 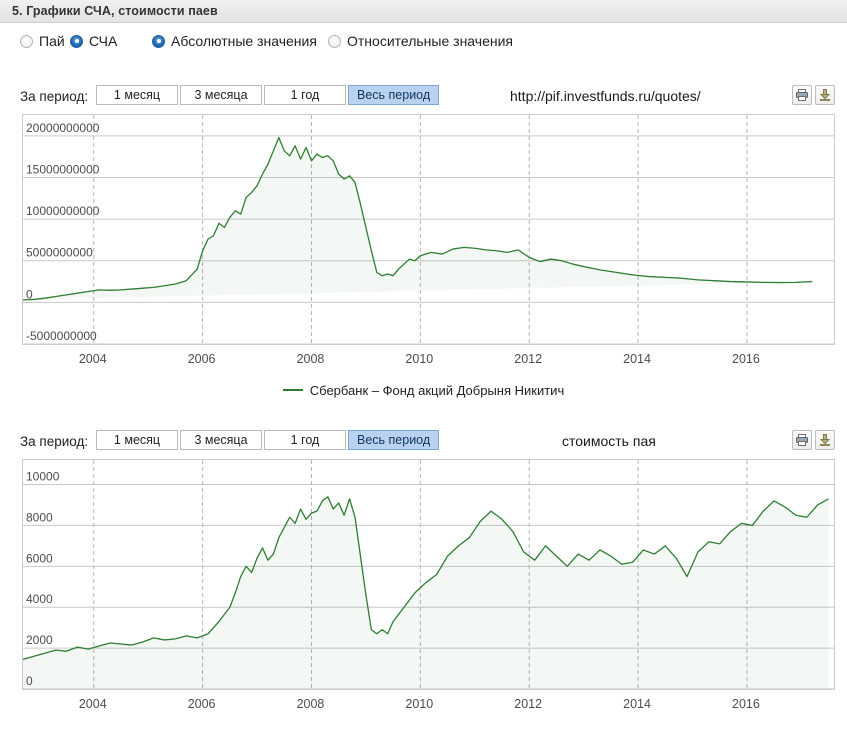 What do you see at coordinates (394, 95) in the screenshot?
I see `period-button-all-time-1: Весь период` at bounding box center [394, 95].